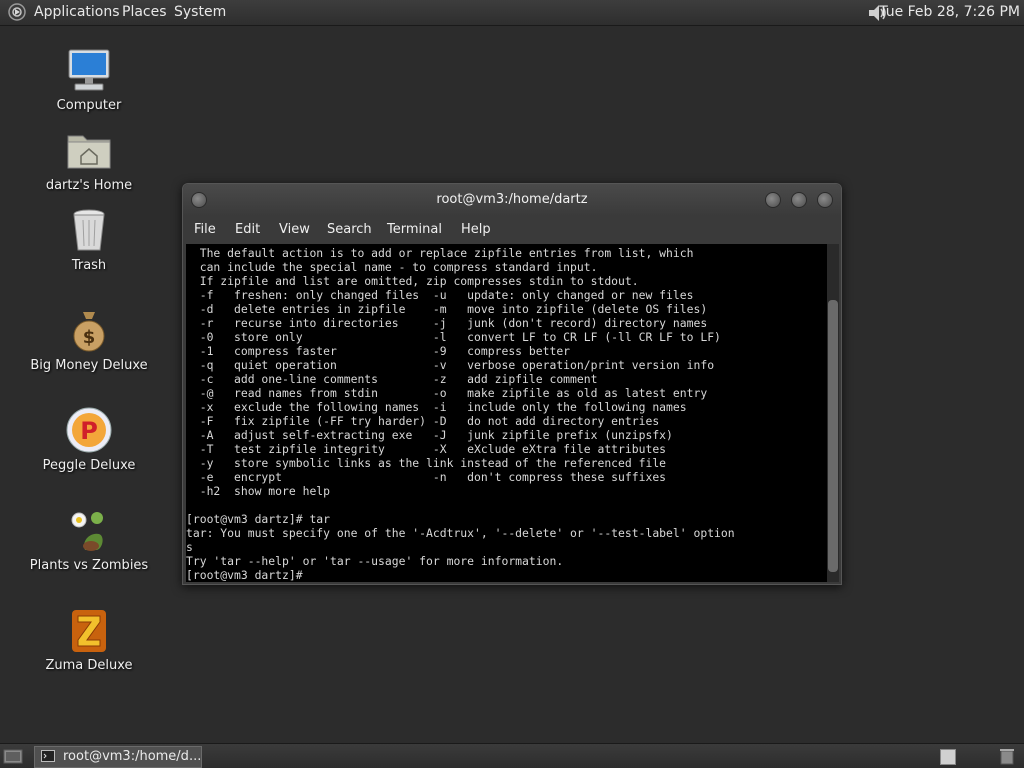 The image size is (1024, 768). Describe the element at coordinates (200, 12) in the screenshot. I see `system-menu: System` at that location.